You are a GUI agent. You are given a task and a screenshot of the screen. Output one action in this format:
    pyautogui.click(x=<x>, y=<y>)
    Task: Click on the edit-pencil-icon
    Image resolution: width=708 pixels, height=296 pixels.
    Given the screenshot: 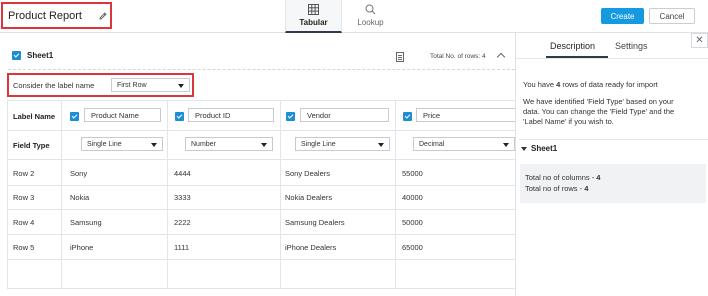 What is the action you would take?
    pyautogui.click(x=103, y=16)
    